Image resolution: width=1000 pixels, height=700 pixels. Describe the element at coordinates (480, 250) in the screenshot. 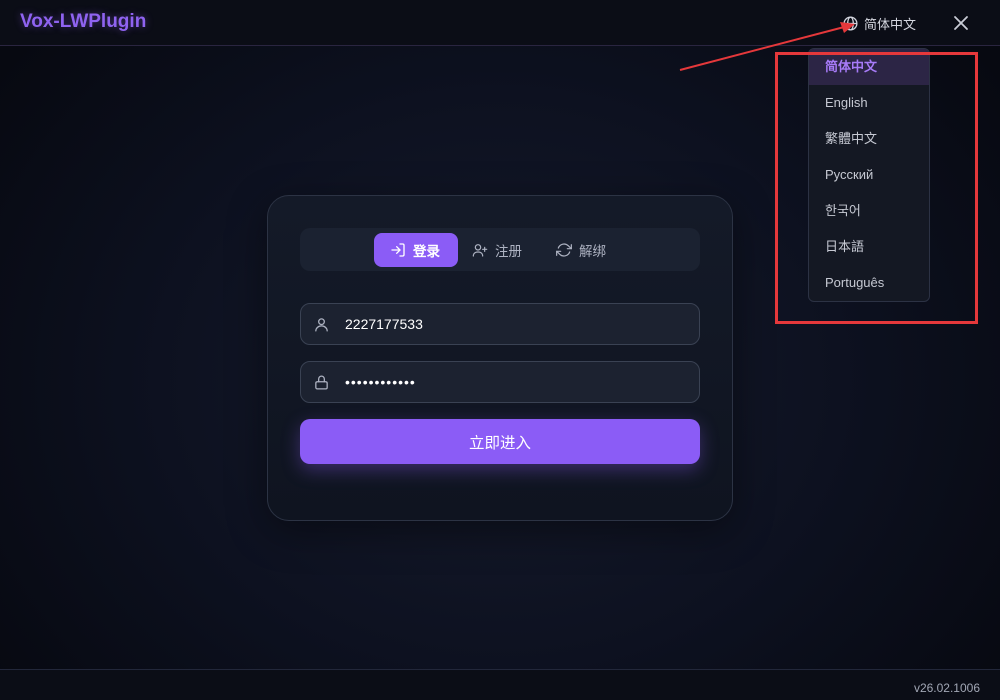

I see `user-plus-icon` at that location.